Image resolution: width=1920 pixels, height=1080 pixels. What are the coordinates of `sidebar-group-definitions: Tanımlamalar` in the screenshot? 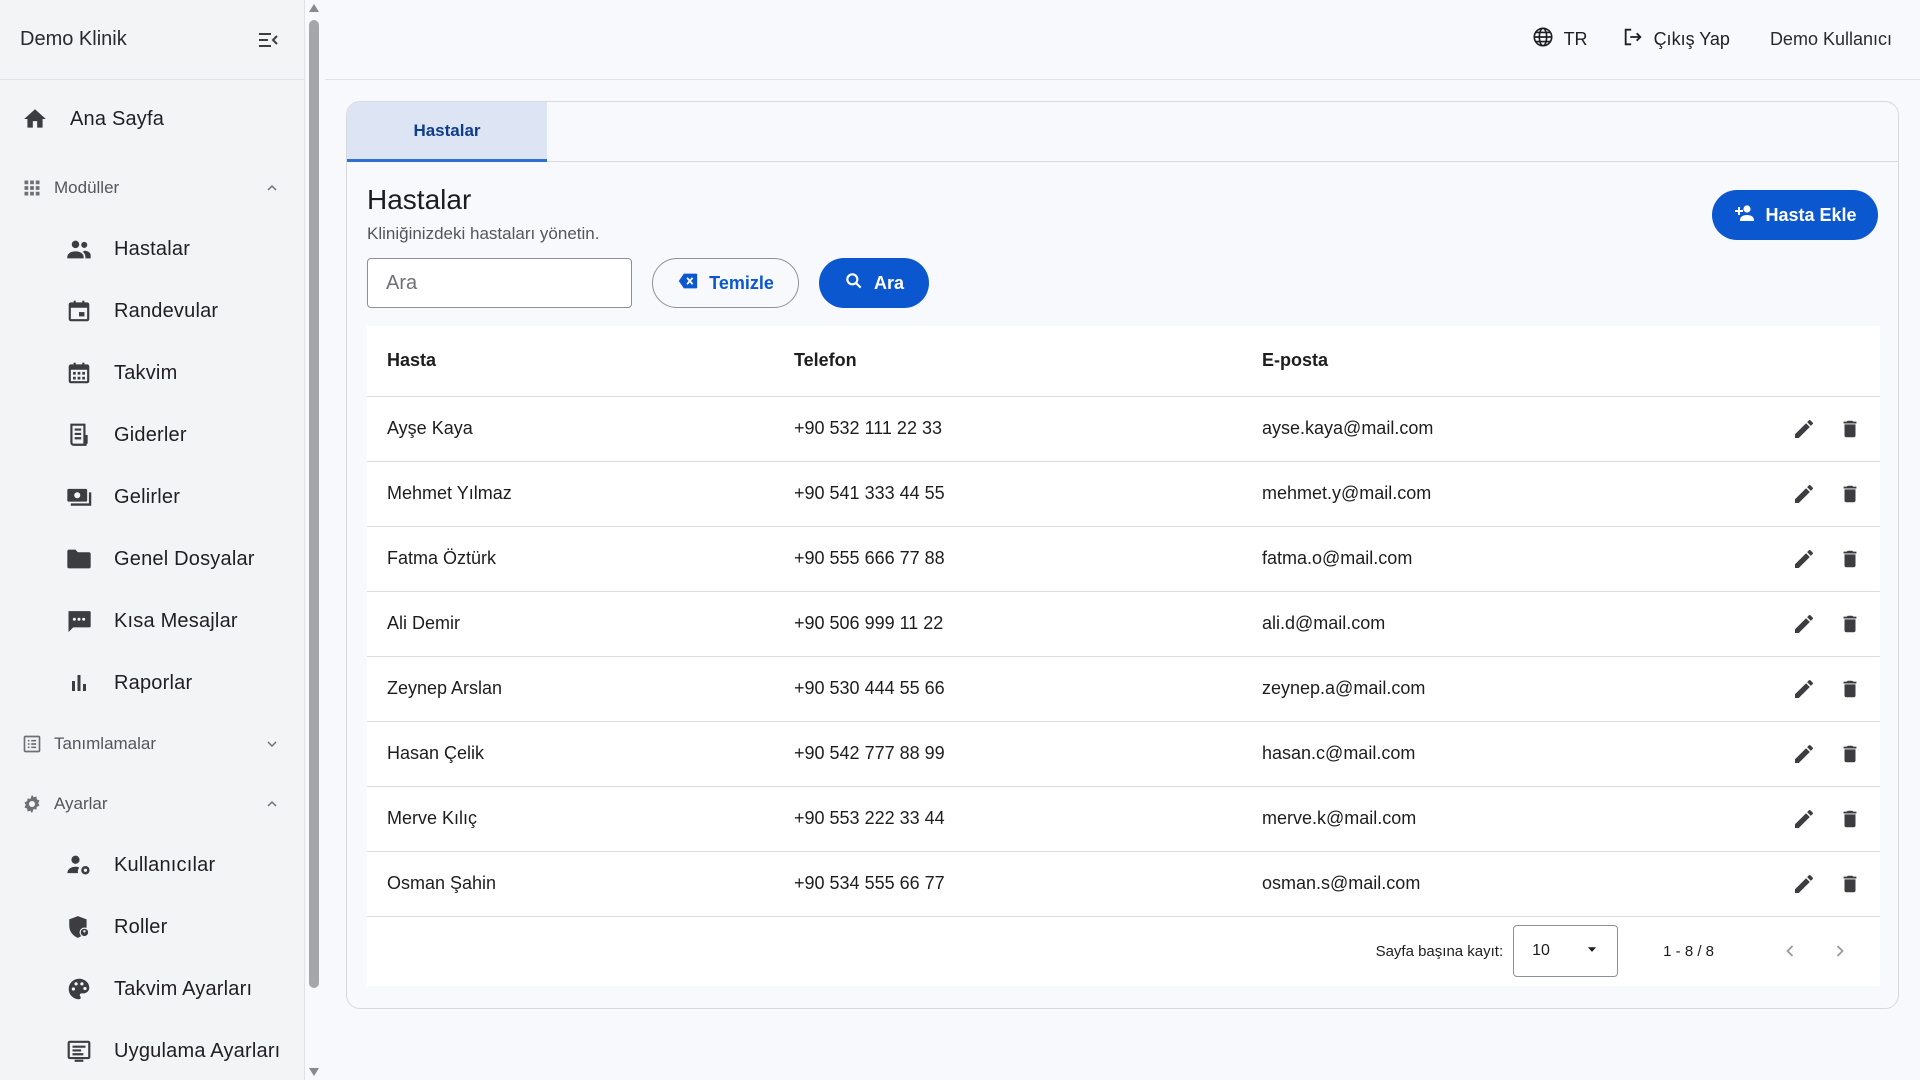 It's located at (152, 744).